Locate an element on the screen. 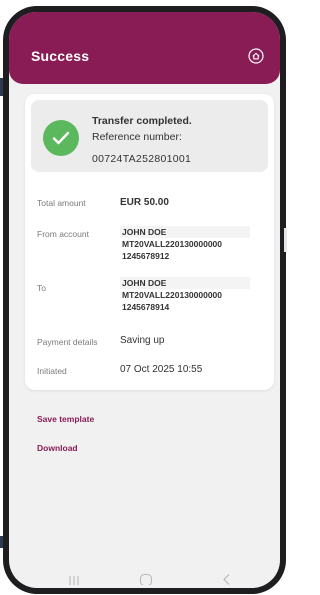 The width and height of the screenshot is (320, 595). payment-details-label: Payment details is located at coordinates (67, 342).